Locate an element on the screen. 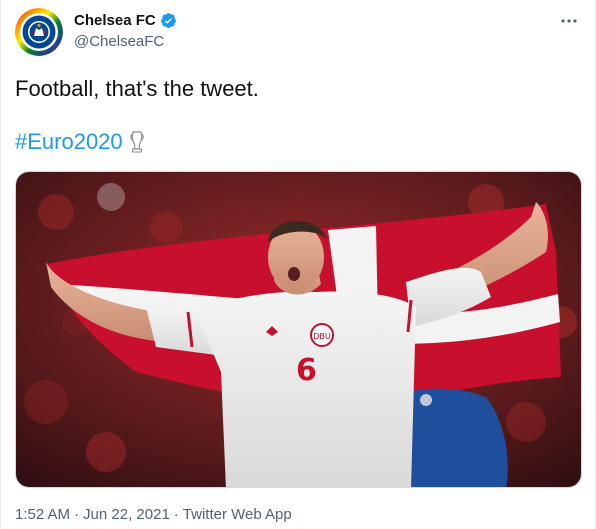 This screenshot has width=596, height=529. author-avatar is located at coordinates (39, 32).